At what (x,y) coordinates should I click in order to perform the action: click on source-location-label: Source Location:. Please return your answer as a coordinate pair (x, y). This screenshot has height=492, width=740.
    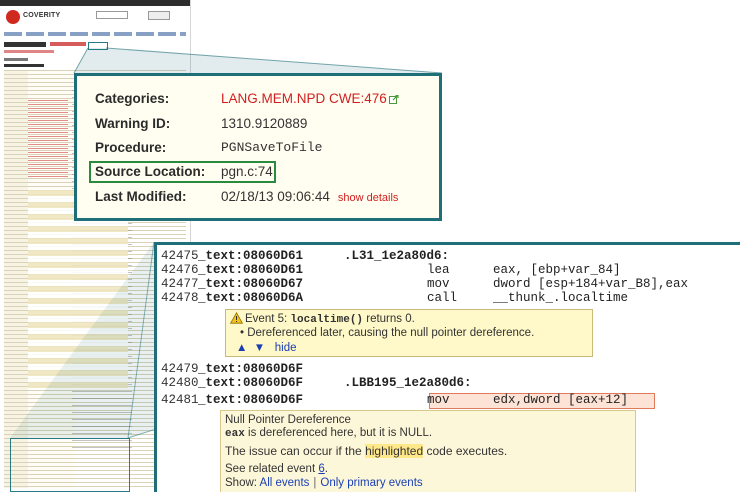
    Looking at the image, I should click on (150, 171).